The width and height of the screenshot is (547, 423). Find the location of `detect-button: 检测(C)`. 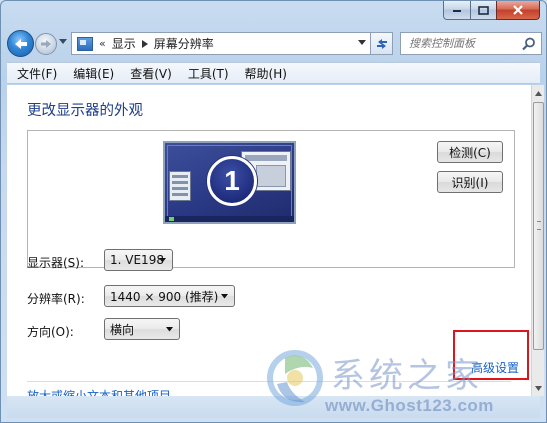

detect-button: 检测(C) is located at coordinates (470, 152).